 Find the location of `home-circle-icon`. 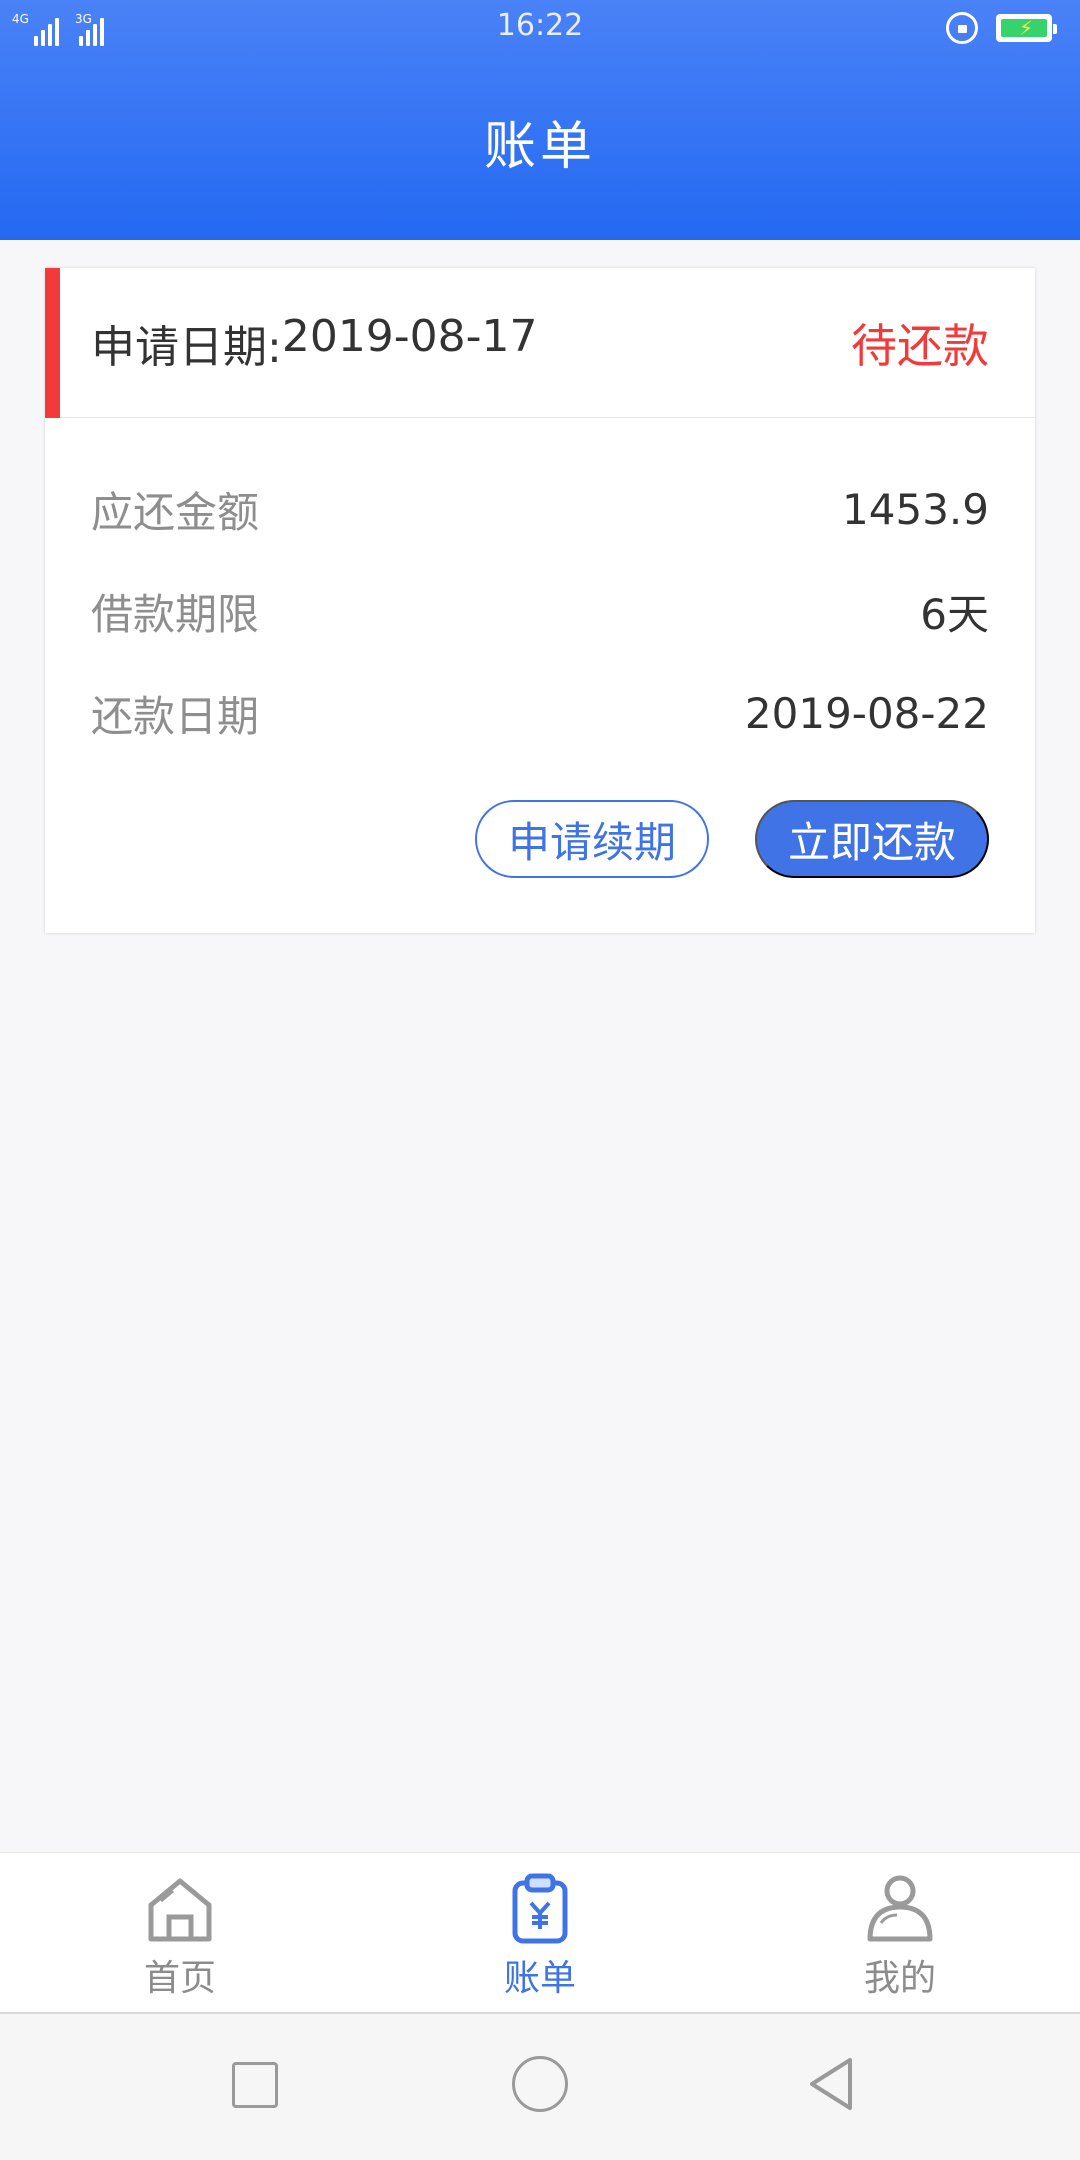

home-circle-icon is located at coordinates (540, 2084).